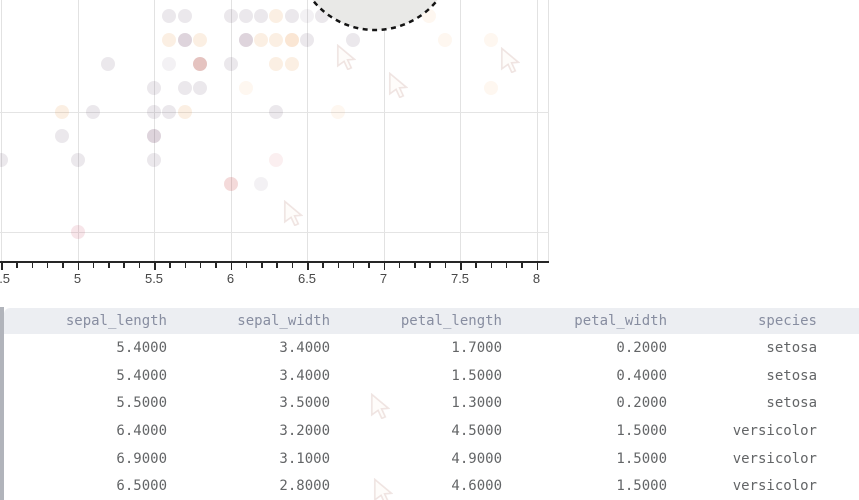 The width and height of the screenshot is (859, 500). What do you see at coordinates (431, 460) in the screenshot?
I see `table-row: 6.9000 3.1000 4.9000 1.5000 versicolor` at bounding box center [431, 460].